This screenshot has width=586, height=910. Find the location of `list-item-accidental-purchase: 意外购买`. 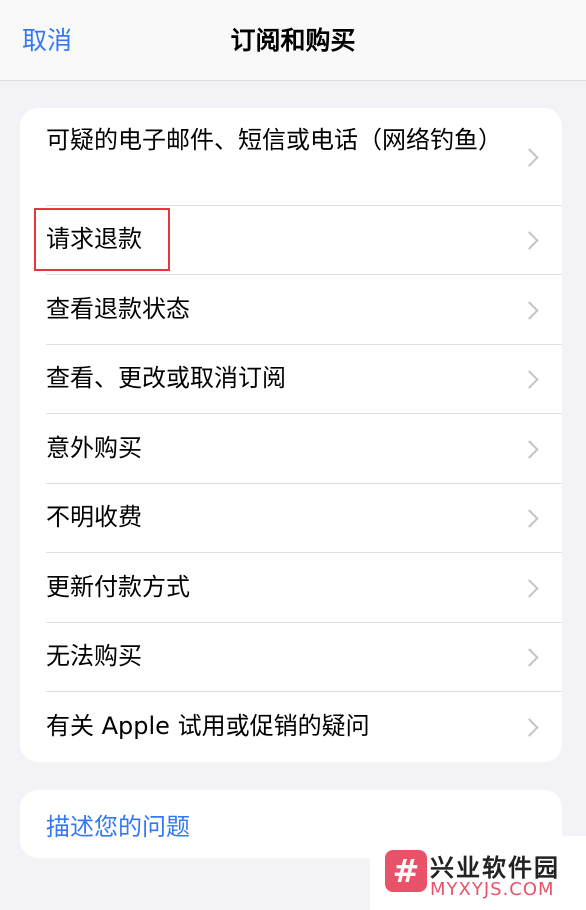

list-item-accidental-purchase: 意外购买 is located at coordinates (291, 449).